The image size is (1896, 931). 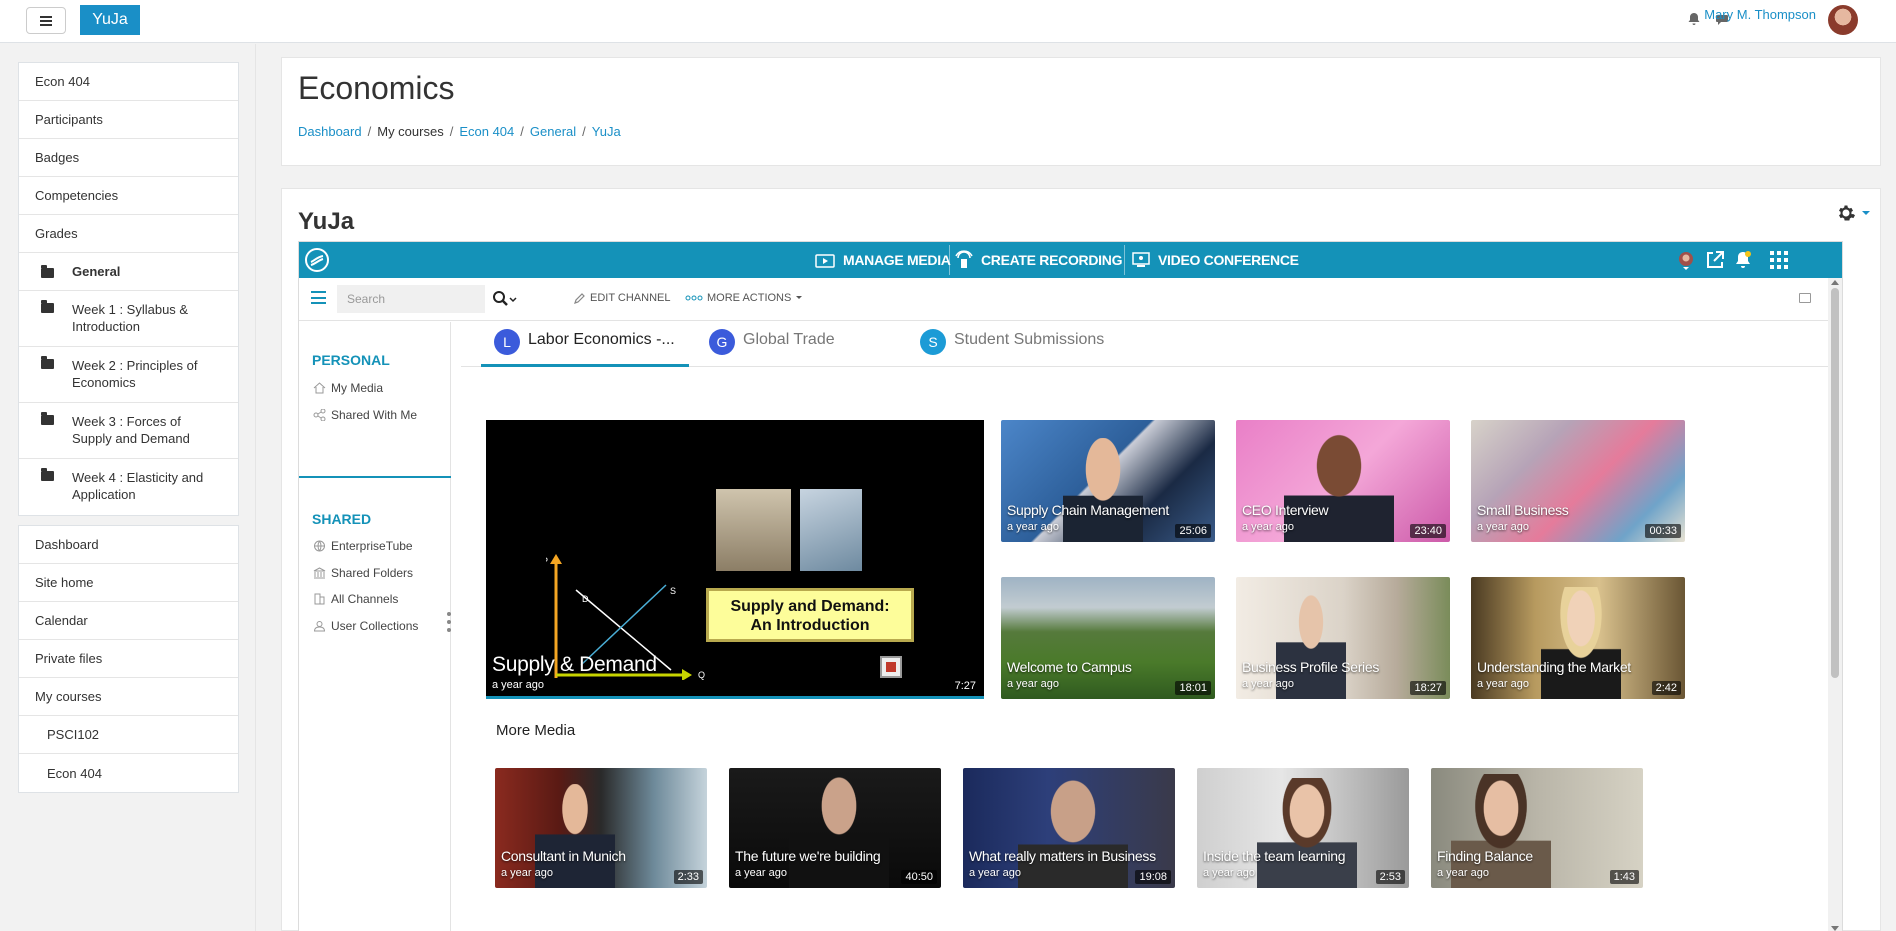 I want to click on chevron-down-icon, so click(x=1866, y=213).